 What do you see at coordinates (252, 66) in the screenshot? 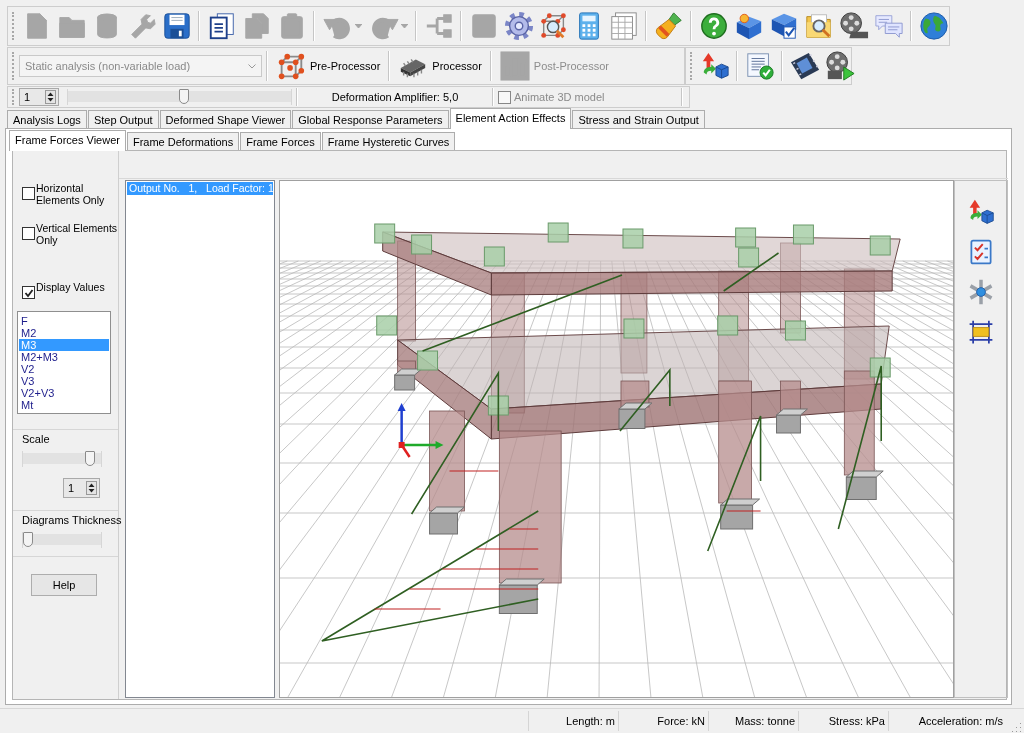
I see `chevron-down-icon` at bounding box center [252, 66].